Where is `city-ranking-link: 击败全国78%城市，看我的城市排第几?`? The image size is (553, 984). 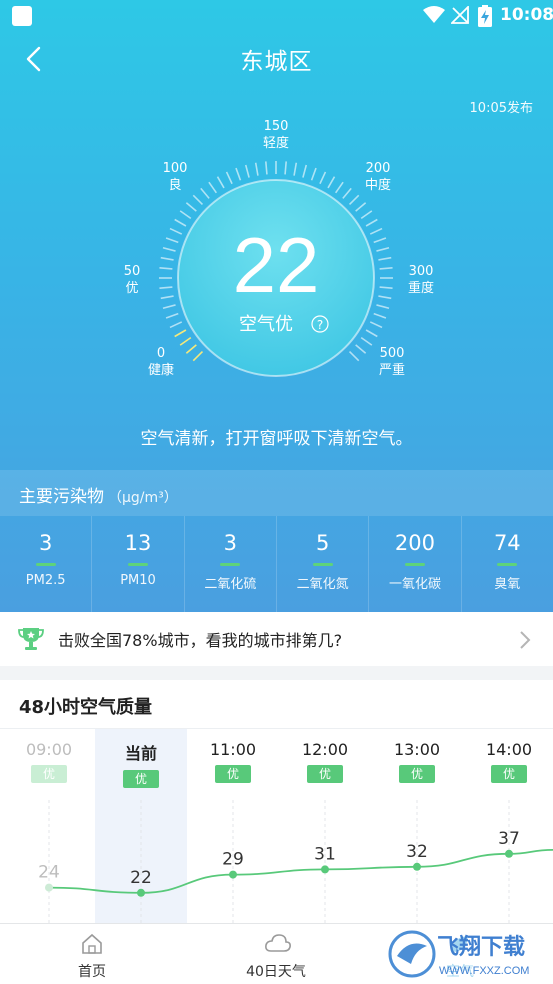 city-ranking-link: 击败全国78%城市，看我的城市排第几? is located at coordinates (276, 639).